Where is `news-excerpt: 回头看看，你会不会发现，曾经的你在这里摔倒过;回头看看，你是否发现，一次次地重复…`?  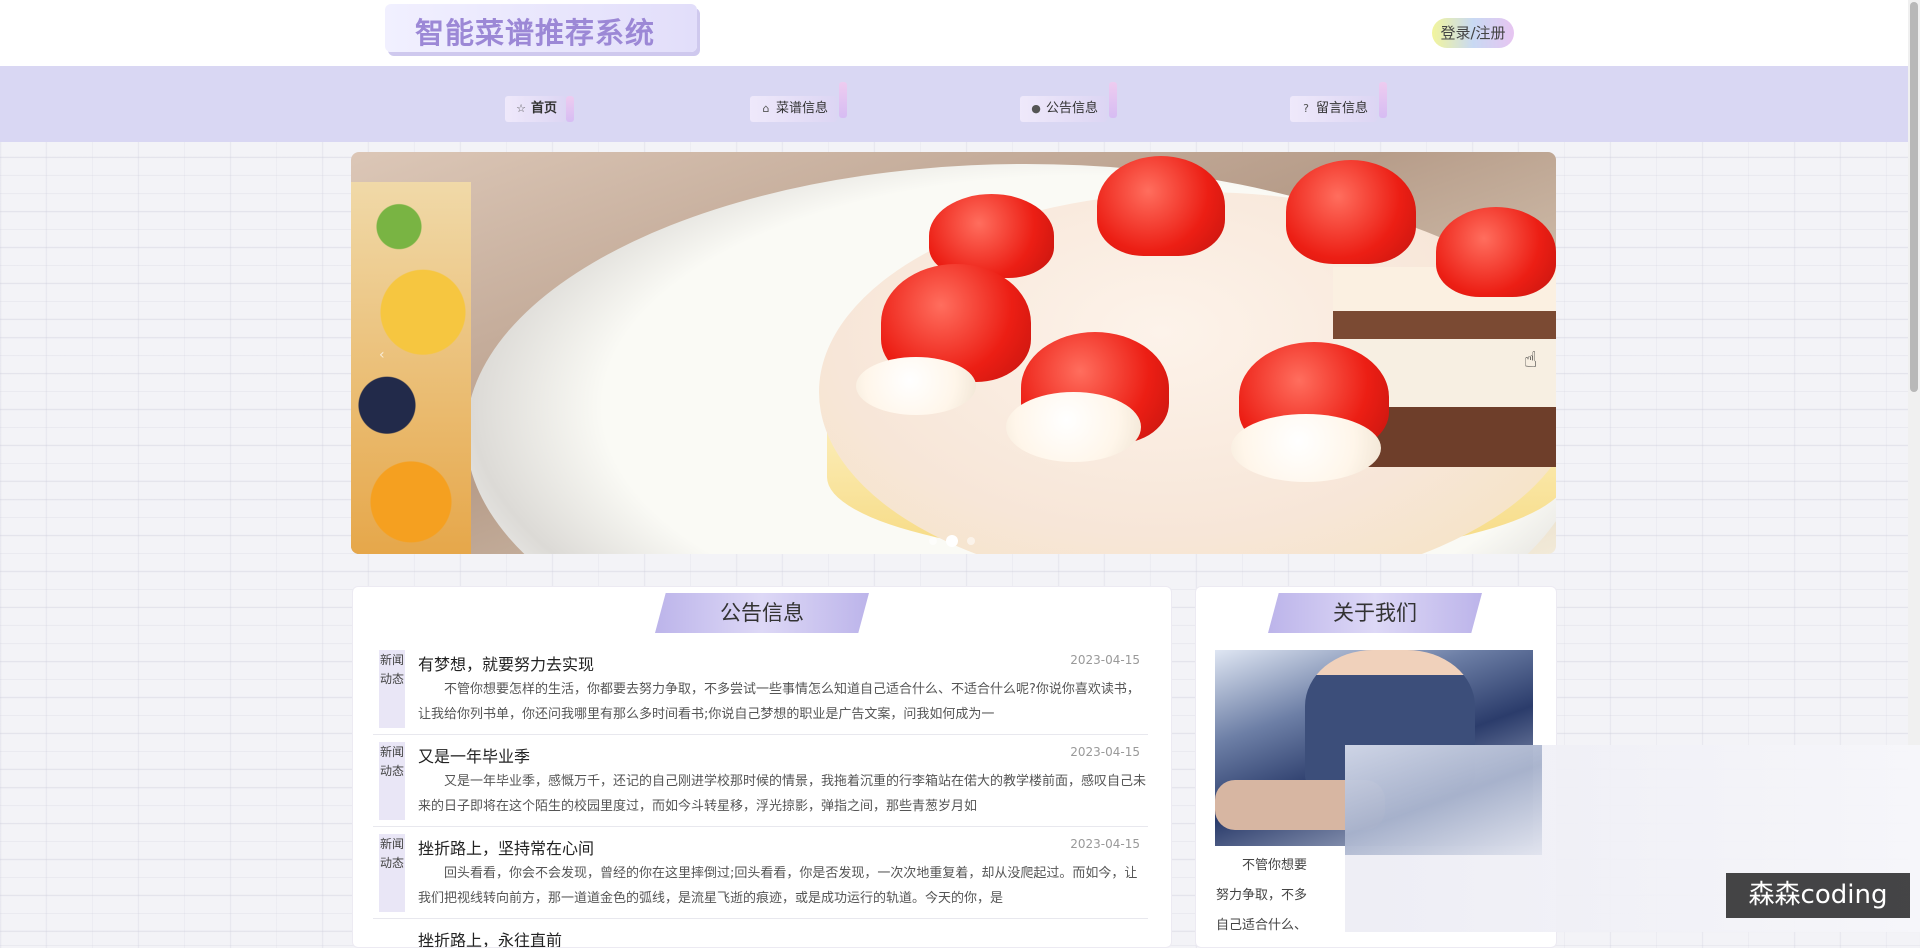 news-excerpt: 回头看看，你会不会发现，曾经的你在这里摔倒过;回头看看，你是否发现，一次次地重复… is located at coordinates (778, 886).